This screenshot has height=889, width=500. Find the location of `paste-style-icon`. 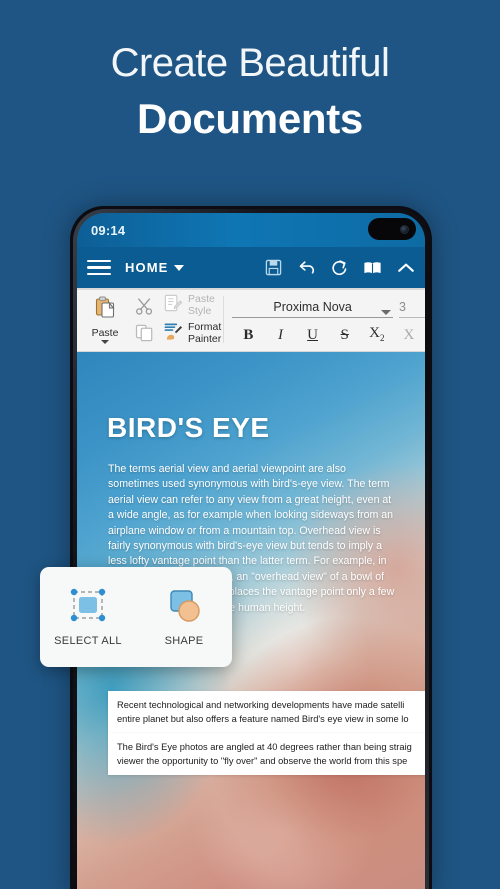

paste-style-icon is located at coordinates (173, 305).